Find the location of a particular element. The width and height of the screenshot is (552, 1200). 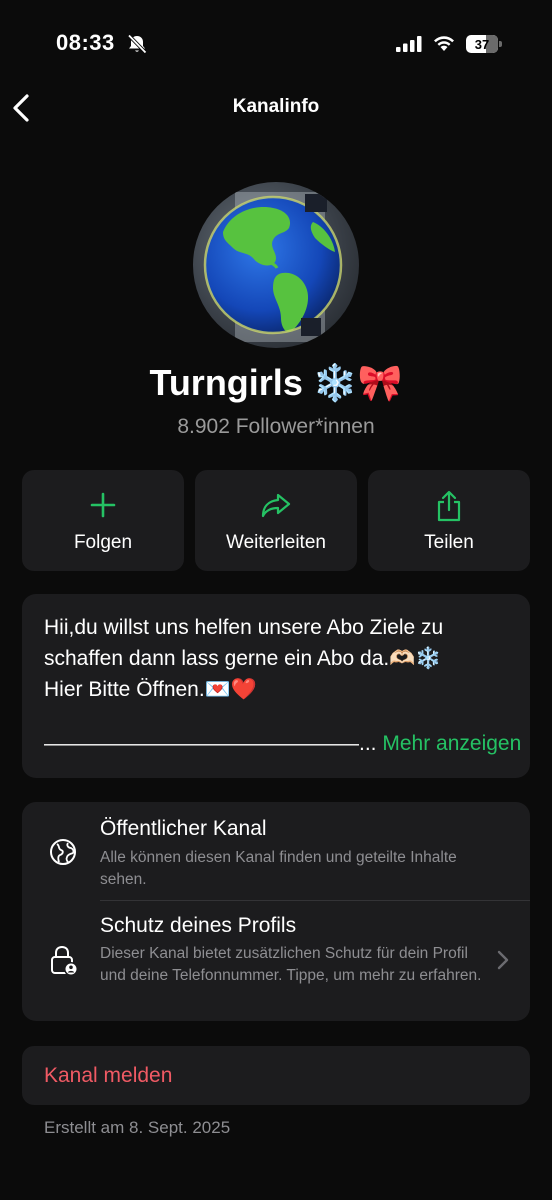

report-channel-label: Kanal melden is located at coordinates (108, 1075).